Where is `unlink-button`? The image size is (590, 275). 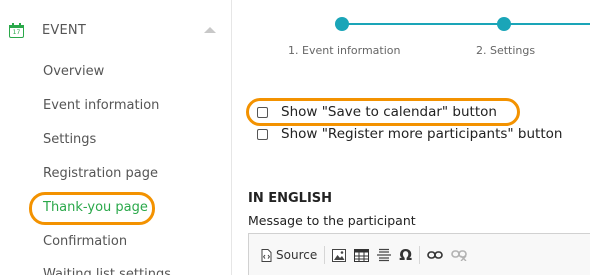 unlink-button is located at coordinates (459, 255).